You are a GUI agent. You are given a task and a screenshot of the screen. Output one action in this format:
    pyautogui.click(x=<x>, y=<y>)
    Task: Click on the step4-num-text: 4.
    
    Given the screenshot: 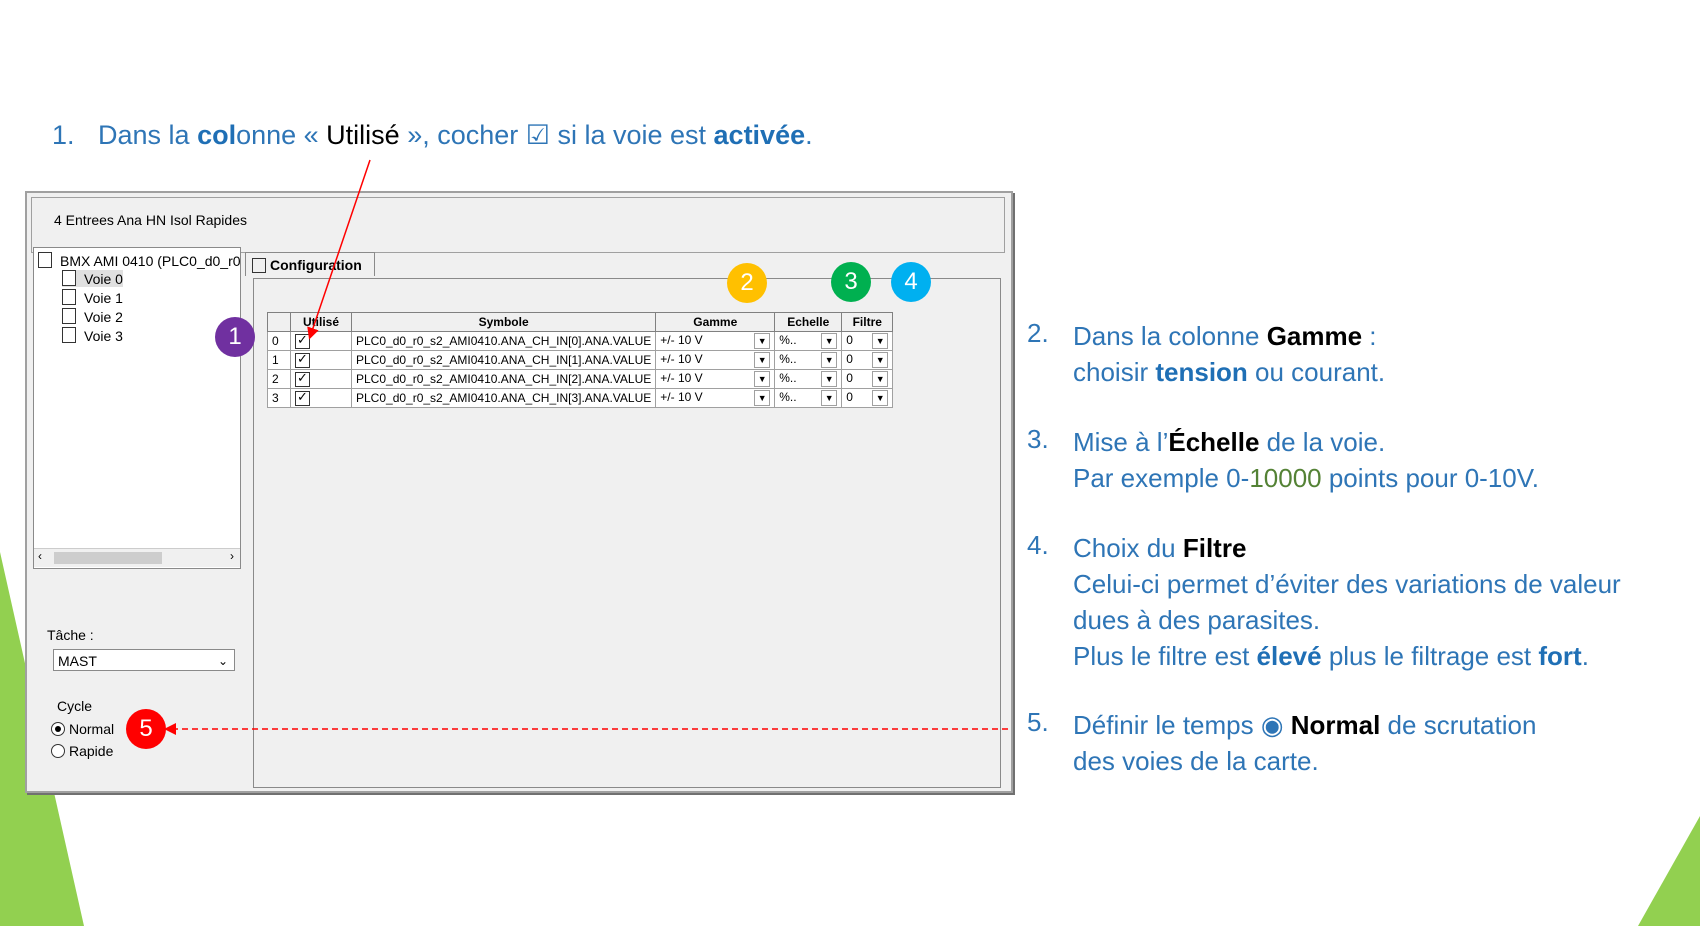 What is the action you would take?
    pyautogui.click(x=1038, y=545)
    